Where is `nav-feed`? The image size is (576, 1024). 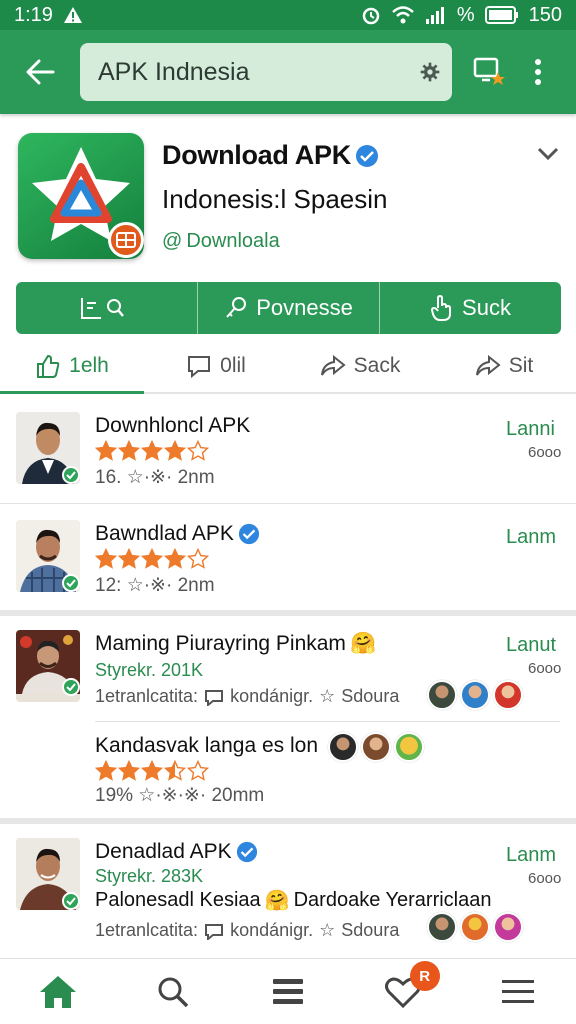 nav-feed is located at coordinates (287, 991).